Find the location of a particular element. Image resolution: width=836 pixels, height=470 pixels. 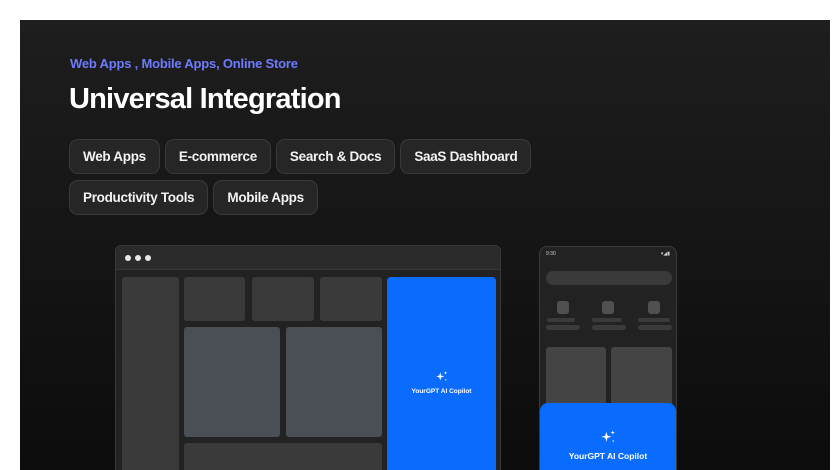

status-signal: ▾◢▮ is located at coordinates (665, 254).